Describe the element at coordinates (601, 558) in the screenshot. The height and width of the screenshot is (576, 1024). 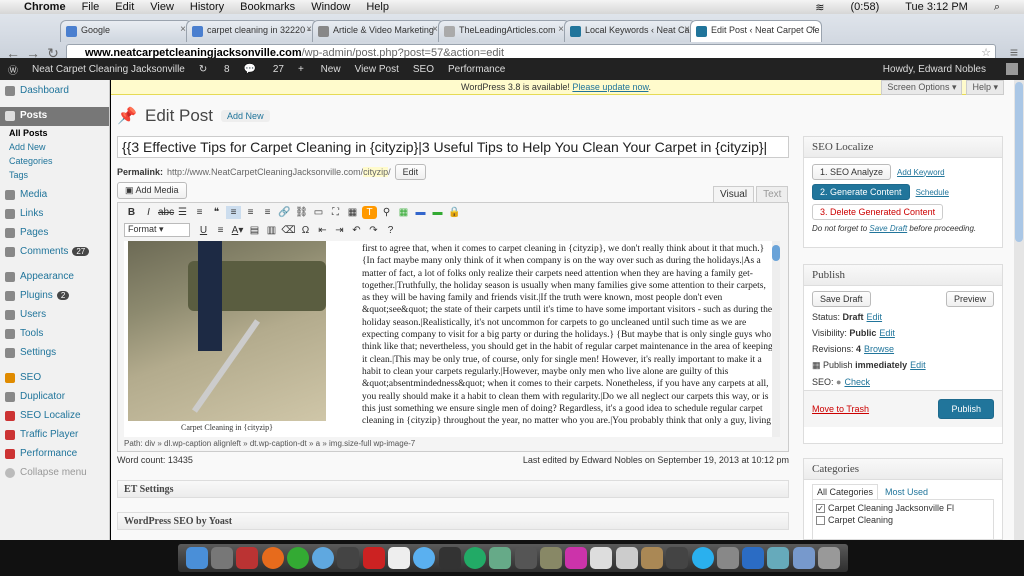
I see `preview-icon` at that location.